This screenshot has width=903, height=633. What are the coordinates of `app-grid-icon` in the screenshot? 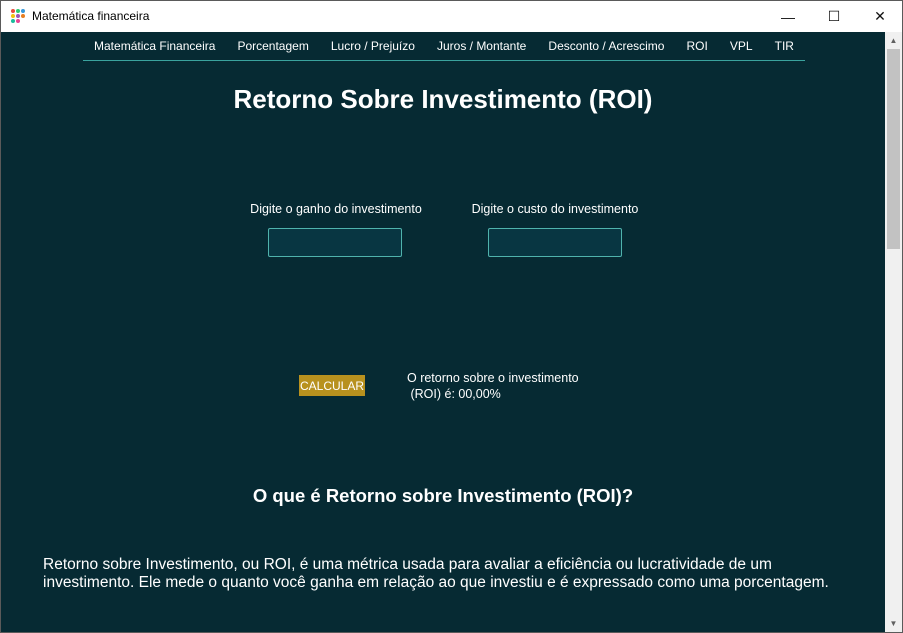 It's located at (18, 16).